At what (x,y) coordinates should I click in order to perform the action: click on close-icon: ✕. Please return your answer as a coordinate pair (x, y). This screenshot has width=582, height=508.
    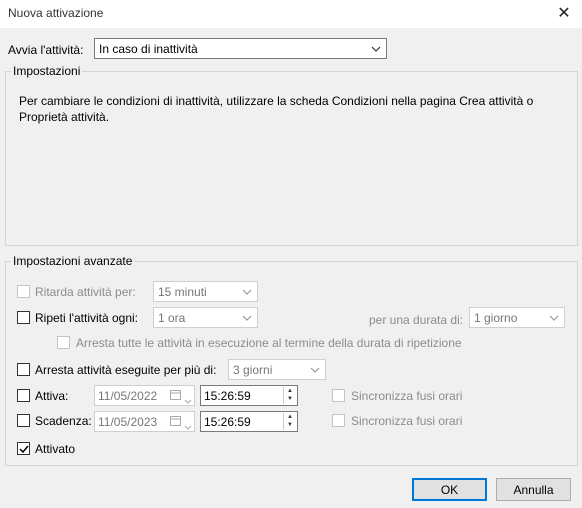
    Looking at the image, I should click on (564, 13).